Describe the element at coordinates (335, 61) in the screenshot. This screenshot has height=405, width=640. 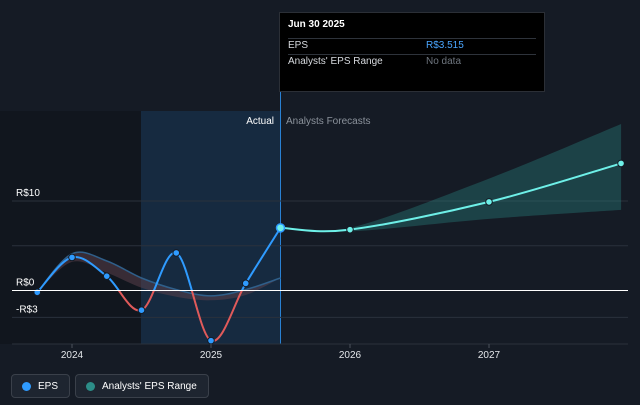
I see `tooltip-range-label: Analysts' EPS Range` at that location.